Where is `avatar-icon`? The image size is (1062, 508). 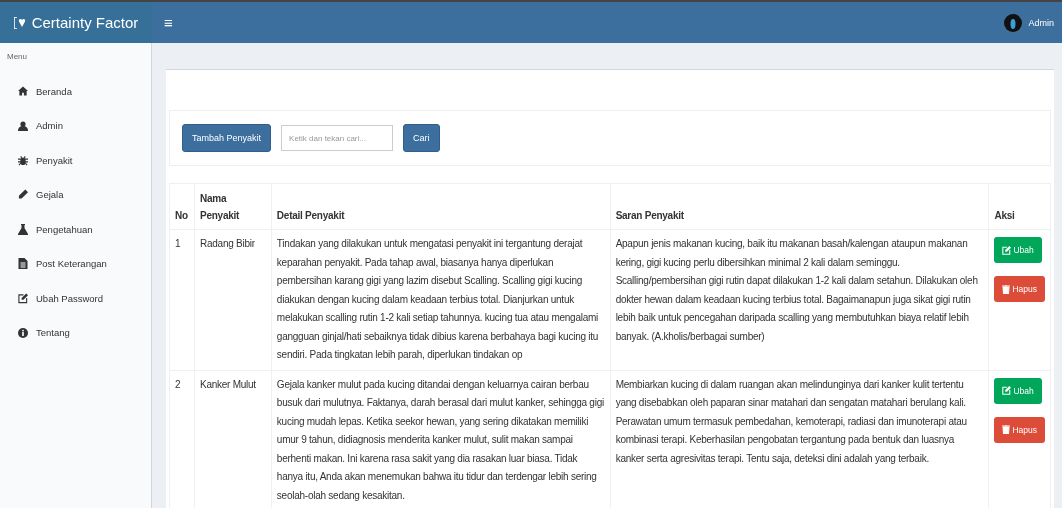 avatar-icon is located at coordinates (1013, 22).